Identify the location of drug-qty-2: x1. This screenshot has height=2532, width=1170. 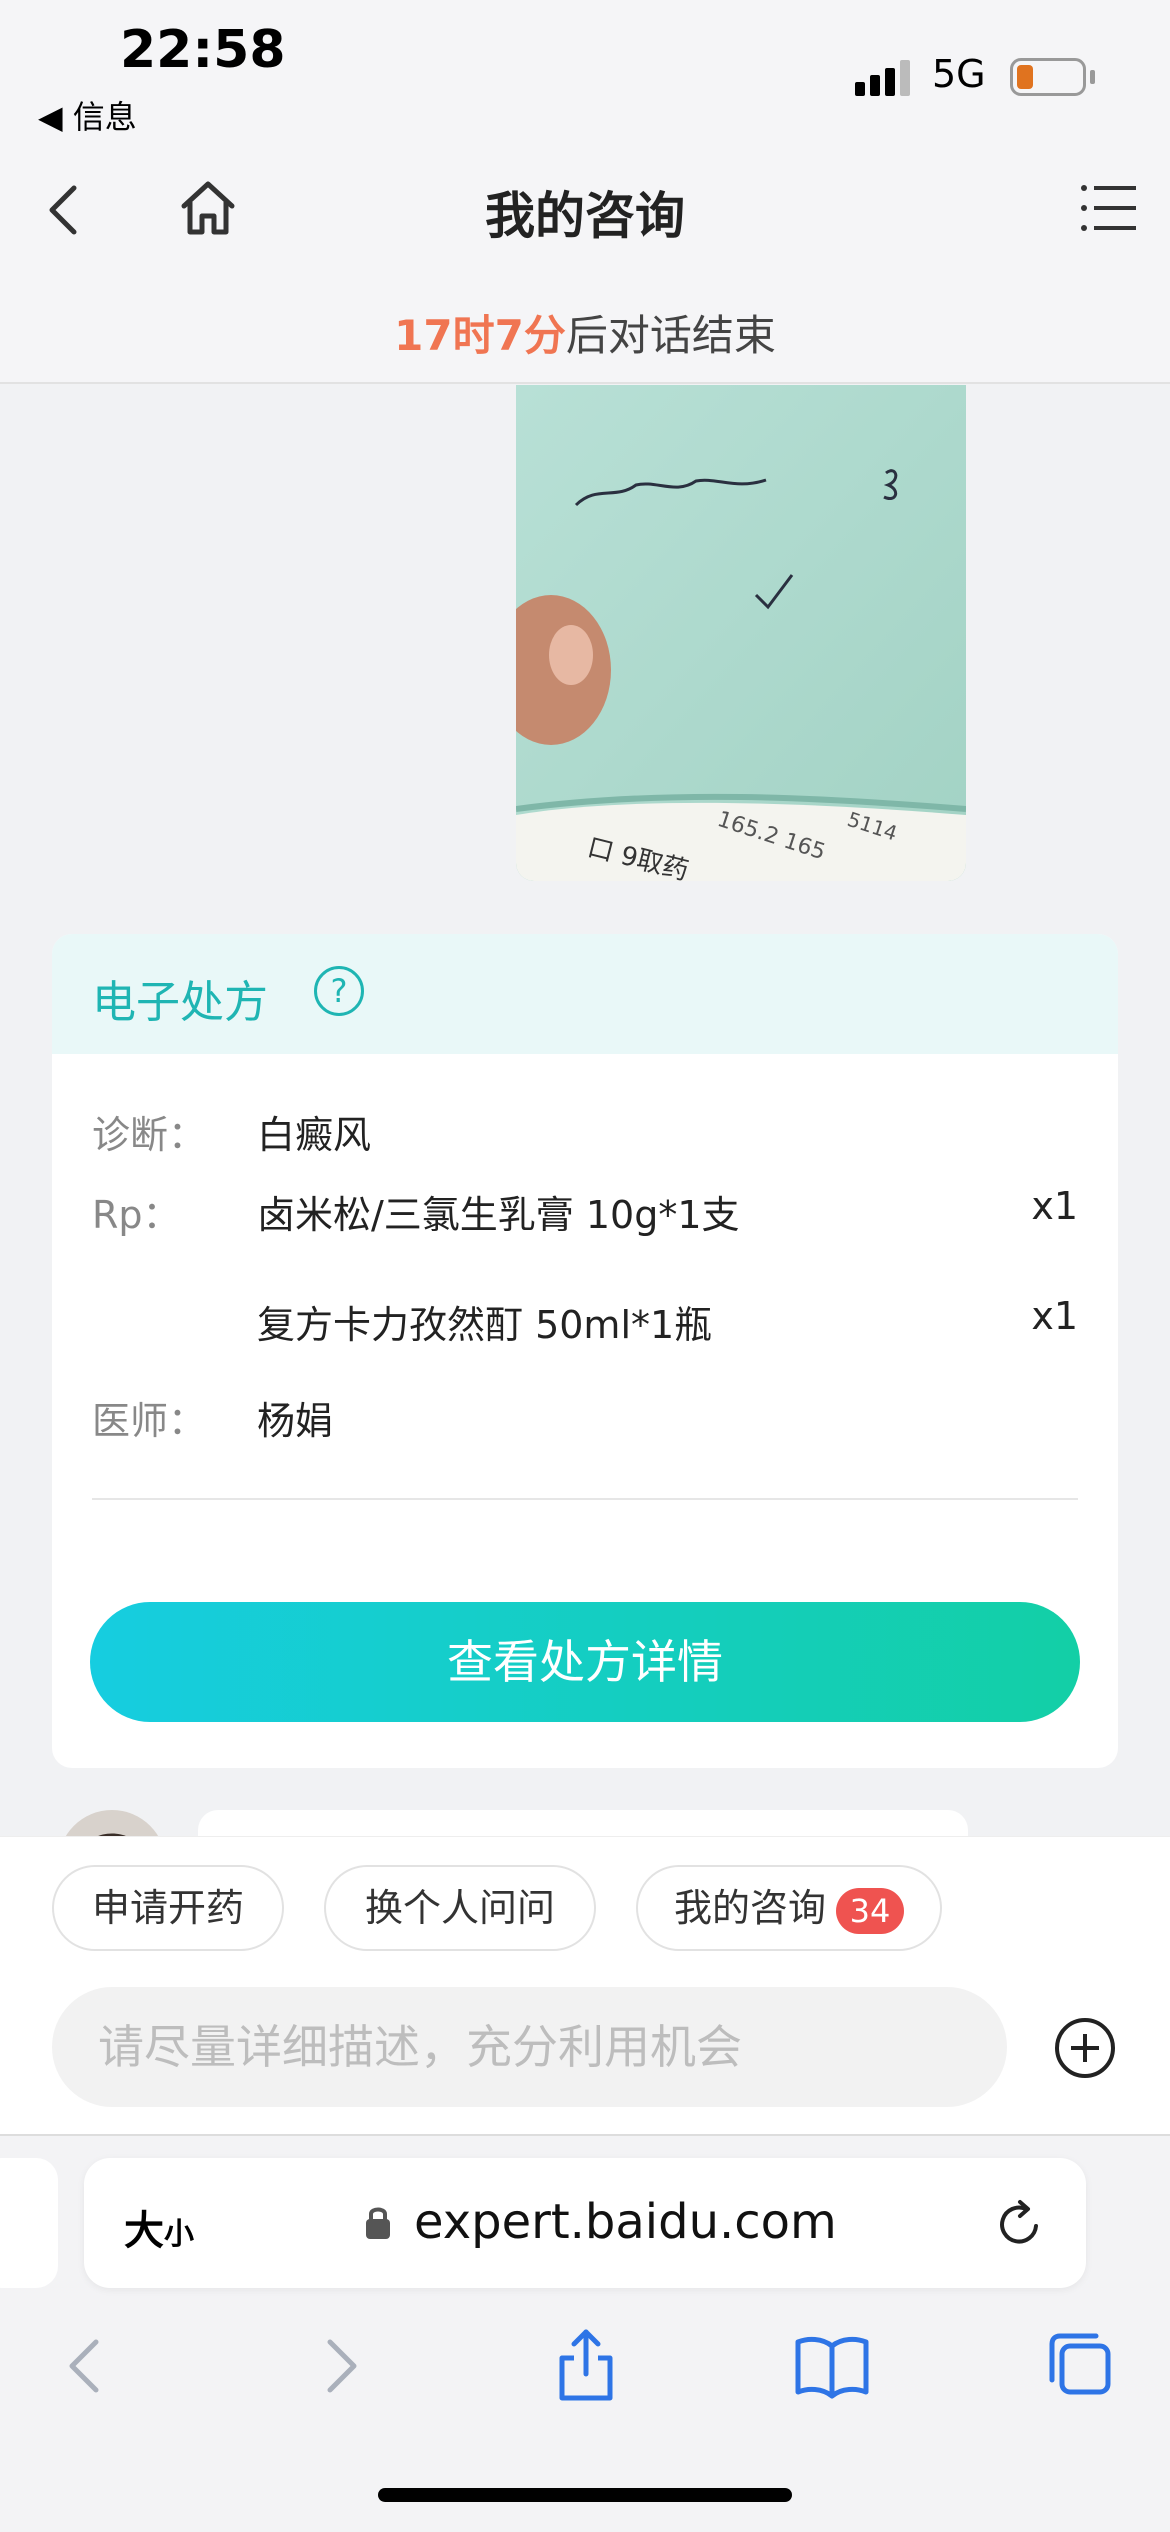
(1054, 1316).